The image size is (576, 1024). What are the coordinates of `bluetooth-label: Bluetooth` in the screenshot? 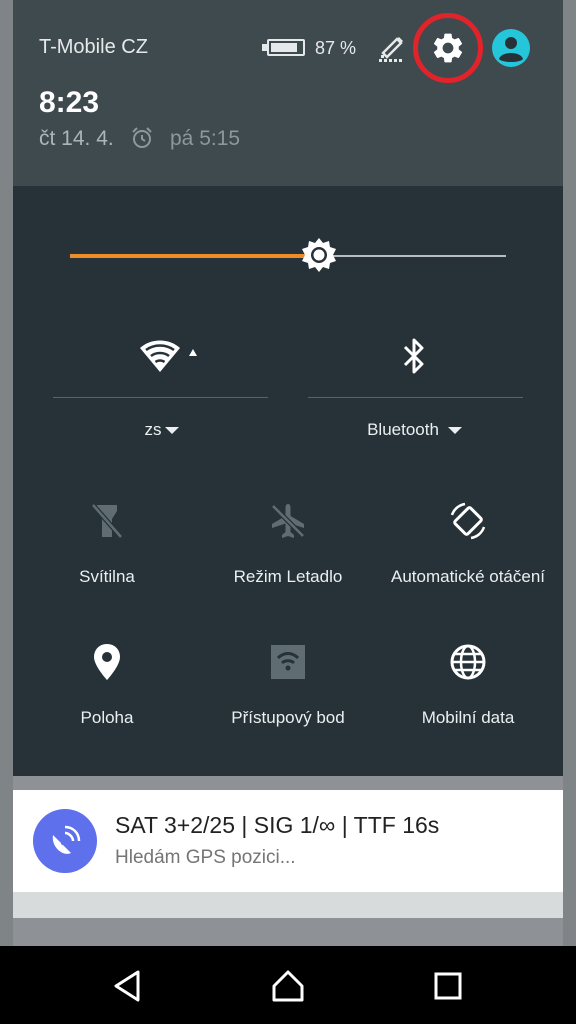 It's located at (403, 430).